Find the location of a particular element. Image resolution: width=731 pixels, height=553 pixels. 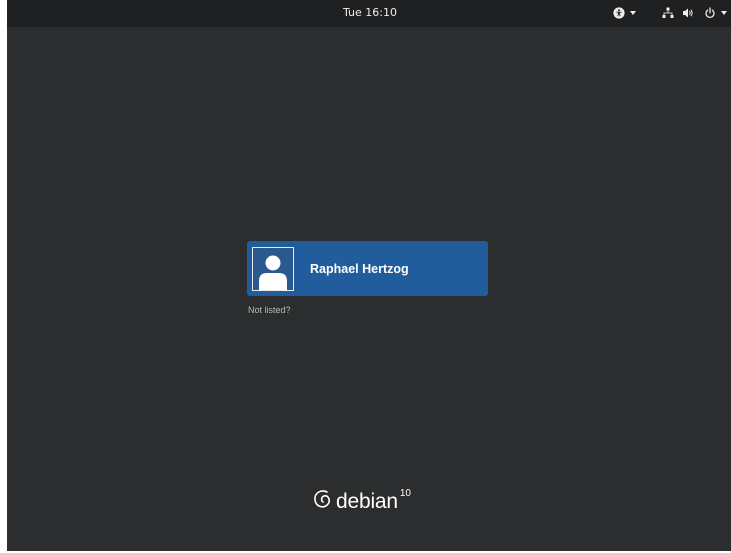

default-user-avatar-icon is located at coordinates (273, 268).